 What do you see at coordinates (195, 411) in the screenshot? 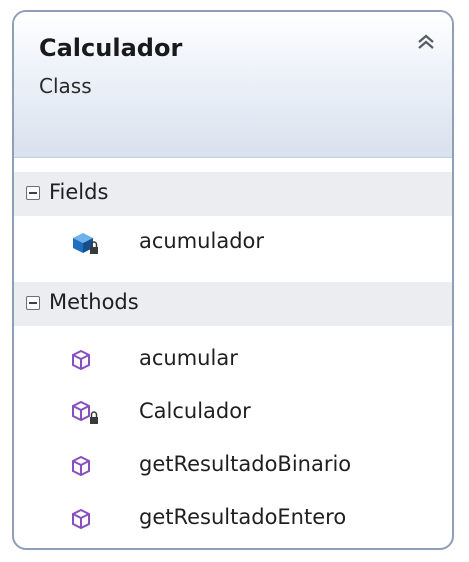
I see `method-name: Calculador` at bounding box center [195, 411].